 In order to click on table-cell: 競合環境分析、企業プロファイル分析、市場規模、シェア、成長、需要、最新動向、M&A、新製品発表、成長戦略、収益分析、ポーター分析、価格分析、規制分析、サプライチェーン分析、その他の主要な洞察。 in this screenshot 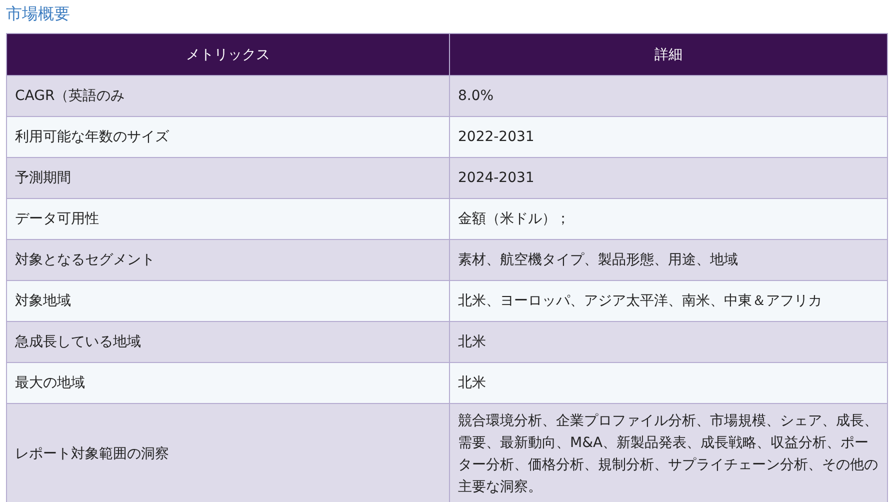, I will do `click(669, 453)`.